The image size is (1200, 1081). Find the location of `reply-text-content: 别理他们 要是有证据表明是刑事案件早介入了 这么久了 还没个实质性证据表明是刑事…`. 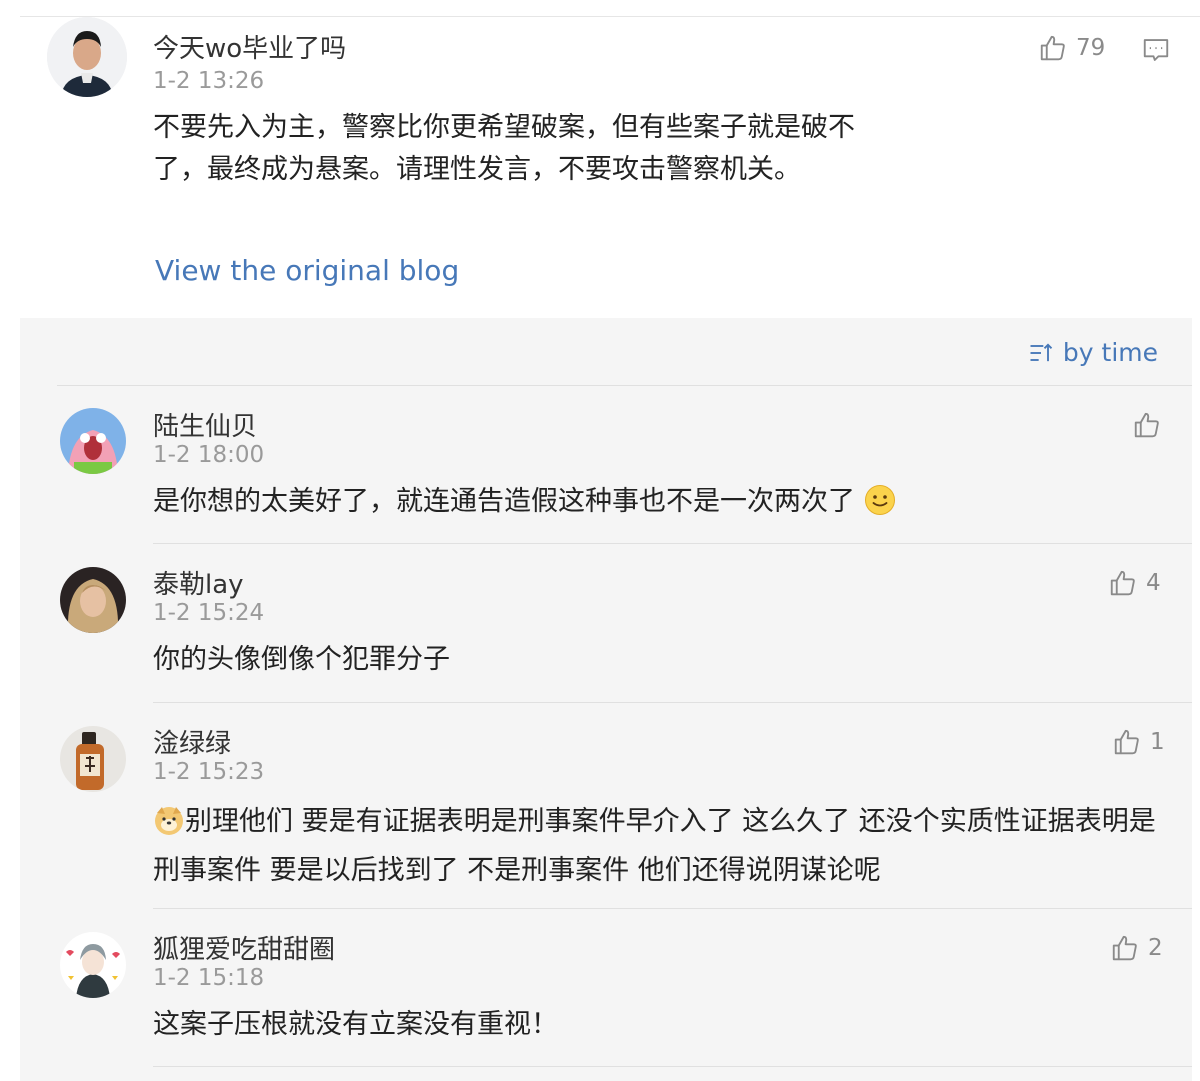

reply-text-content: 别理他们 要是有证据表明是刑事案件早介入了 这么久了 还没个实质性证据表明是刑事… is located at coordinates (654, 846).